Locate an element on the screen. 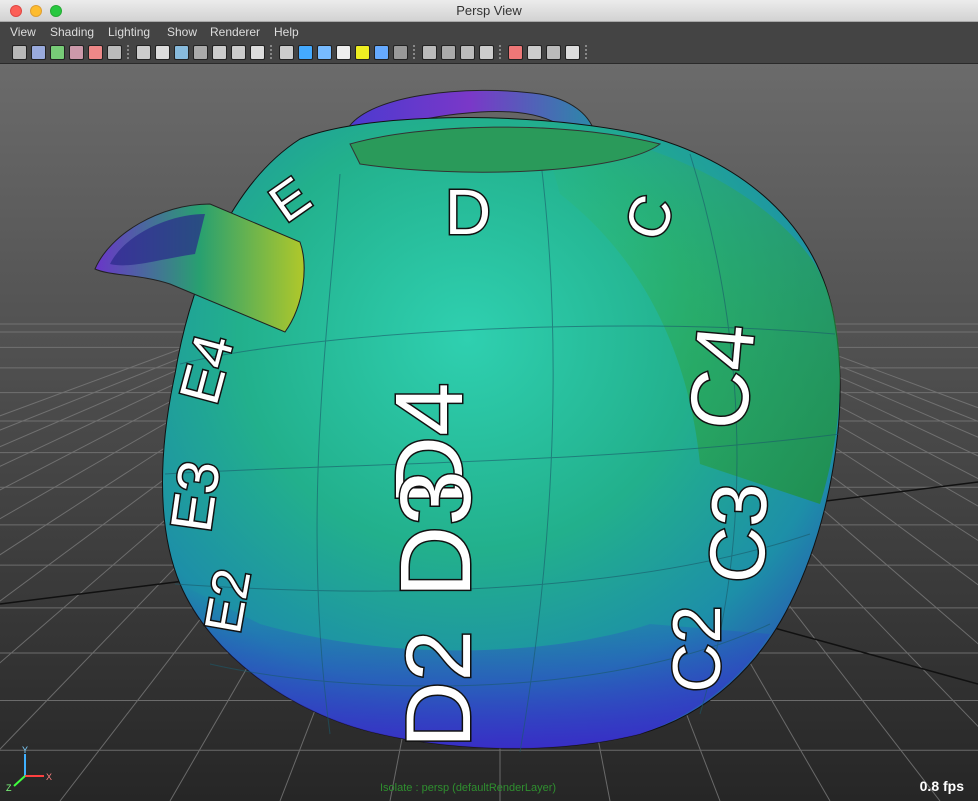 The image size is (978, 801). axis-label-z: Z is located at coordinates (9, 788).